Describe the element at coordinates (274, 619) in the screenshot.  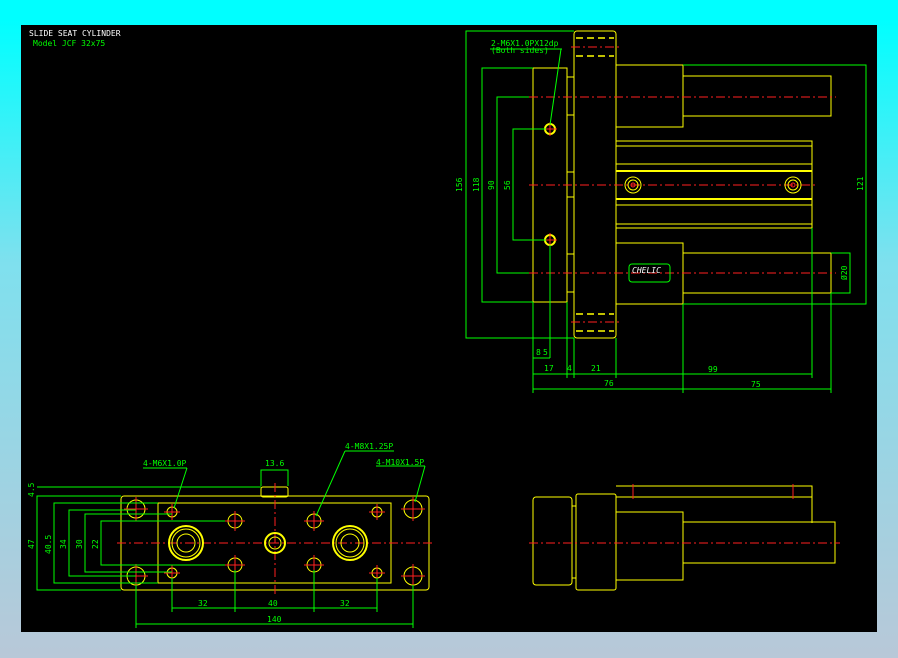
I see `dimension-label: 140` at that location.